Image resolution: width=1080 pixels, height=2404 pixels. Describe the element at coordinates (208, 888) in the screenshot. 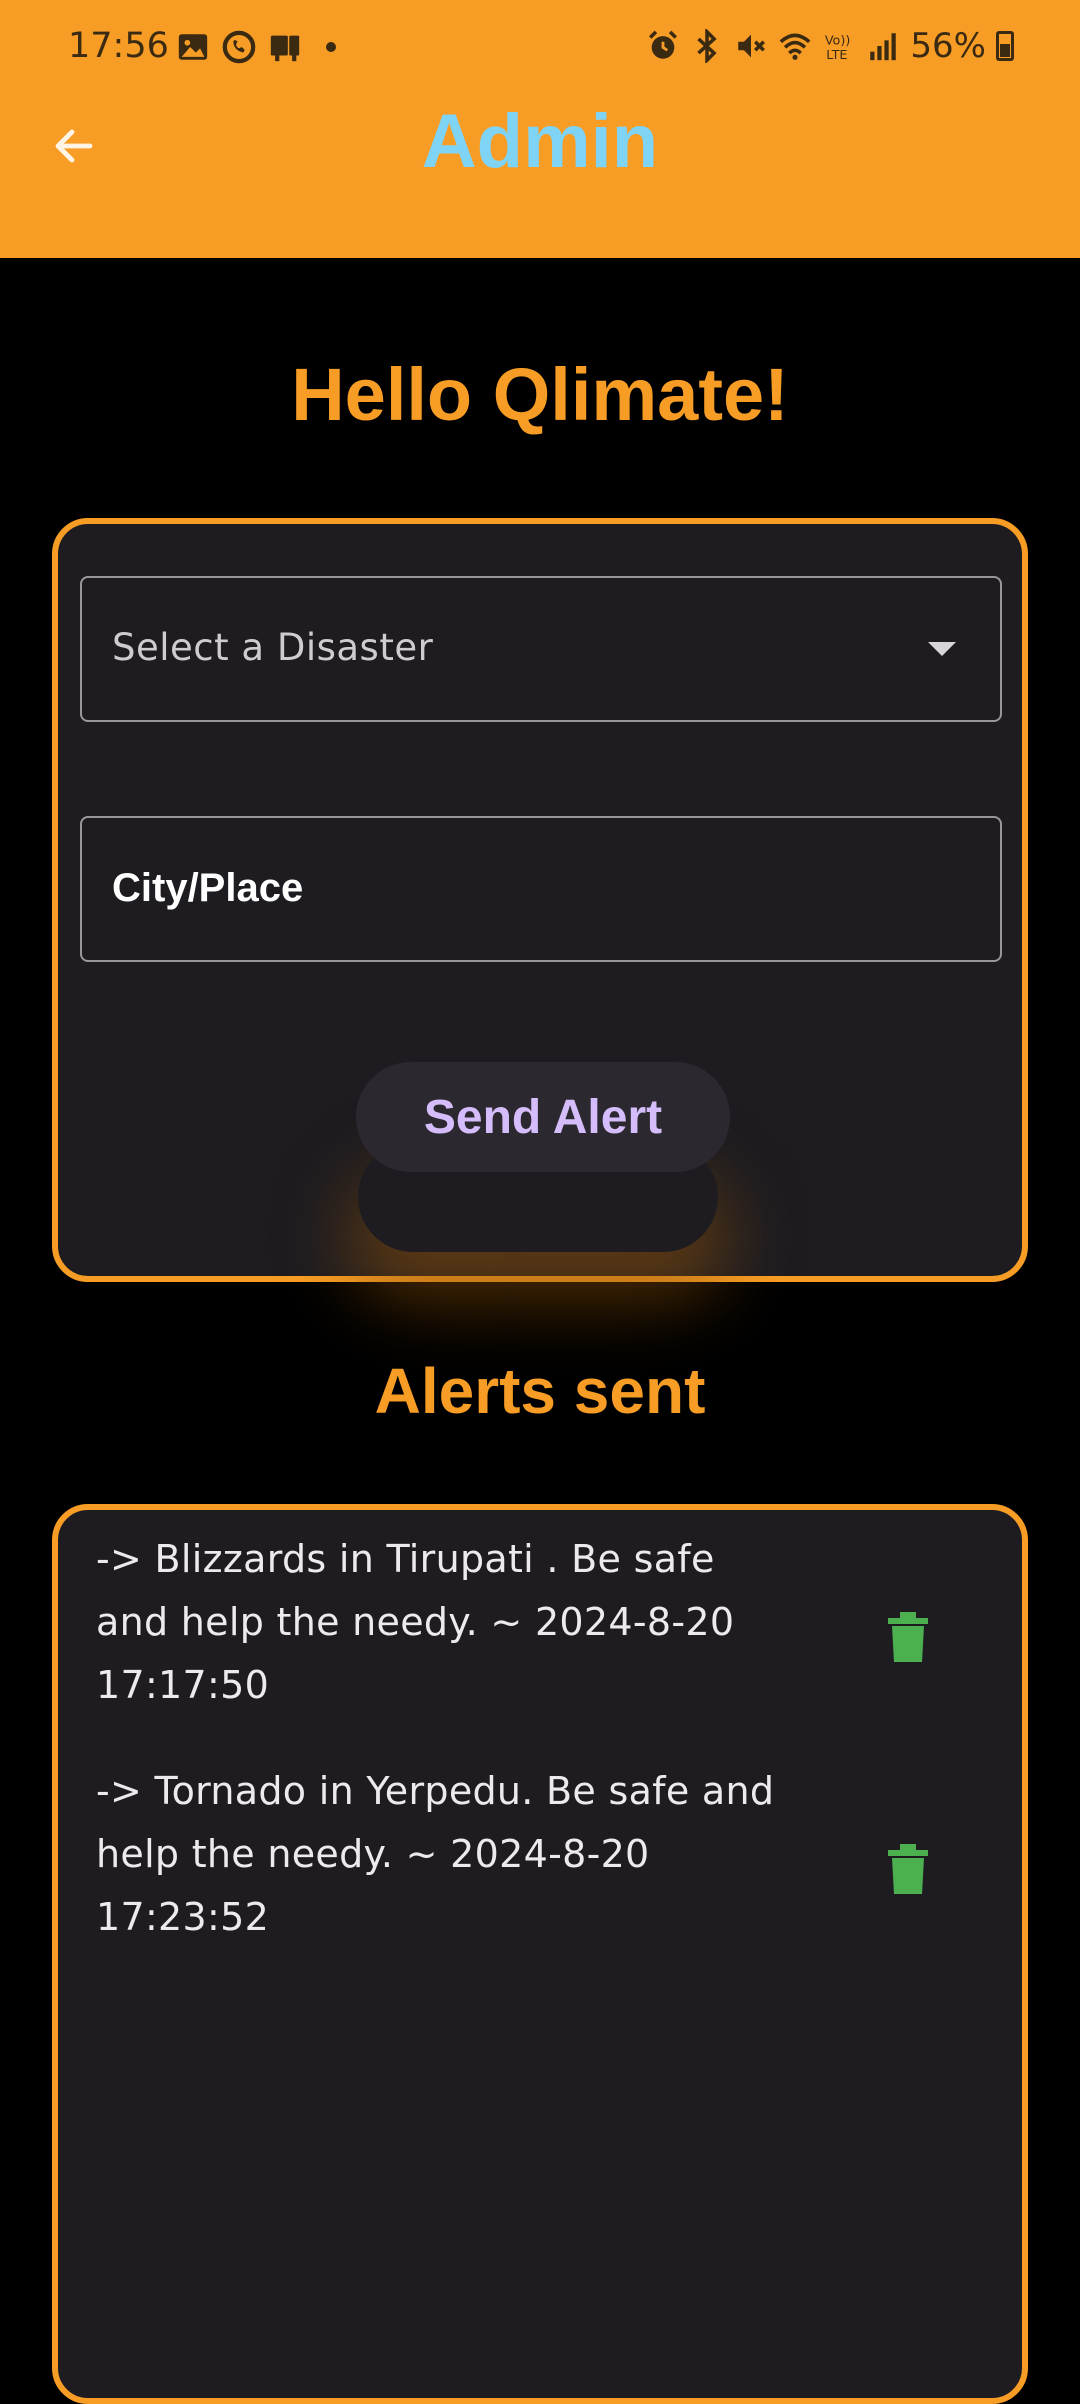

I see `city-place-label: City/Place` at that location.